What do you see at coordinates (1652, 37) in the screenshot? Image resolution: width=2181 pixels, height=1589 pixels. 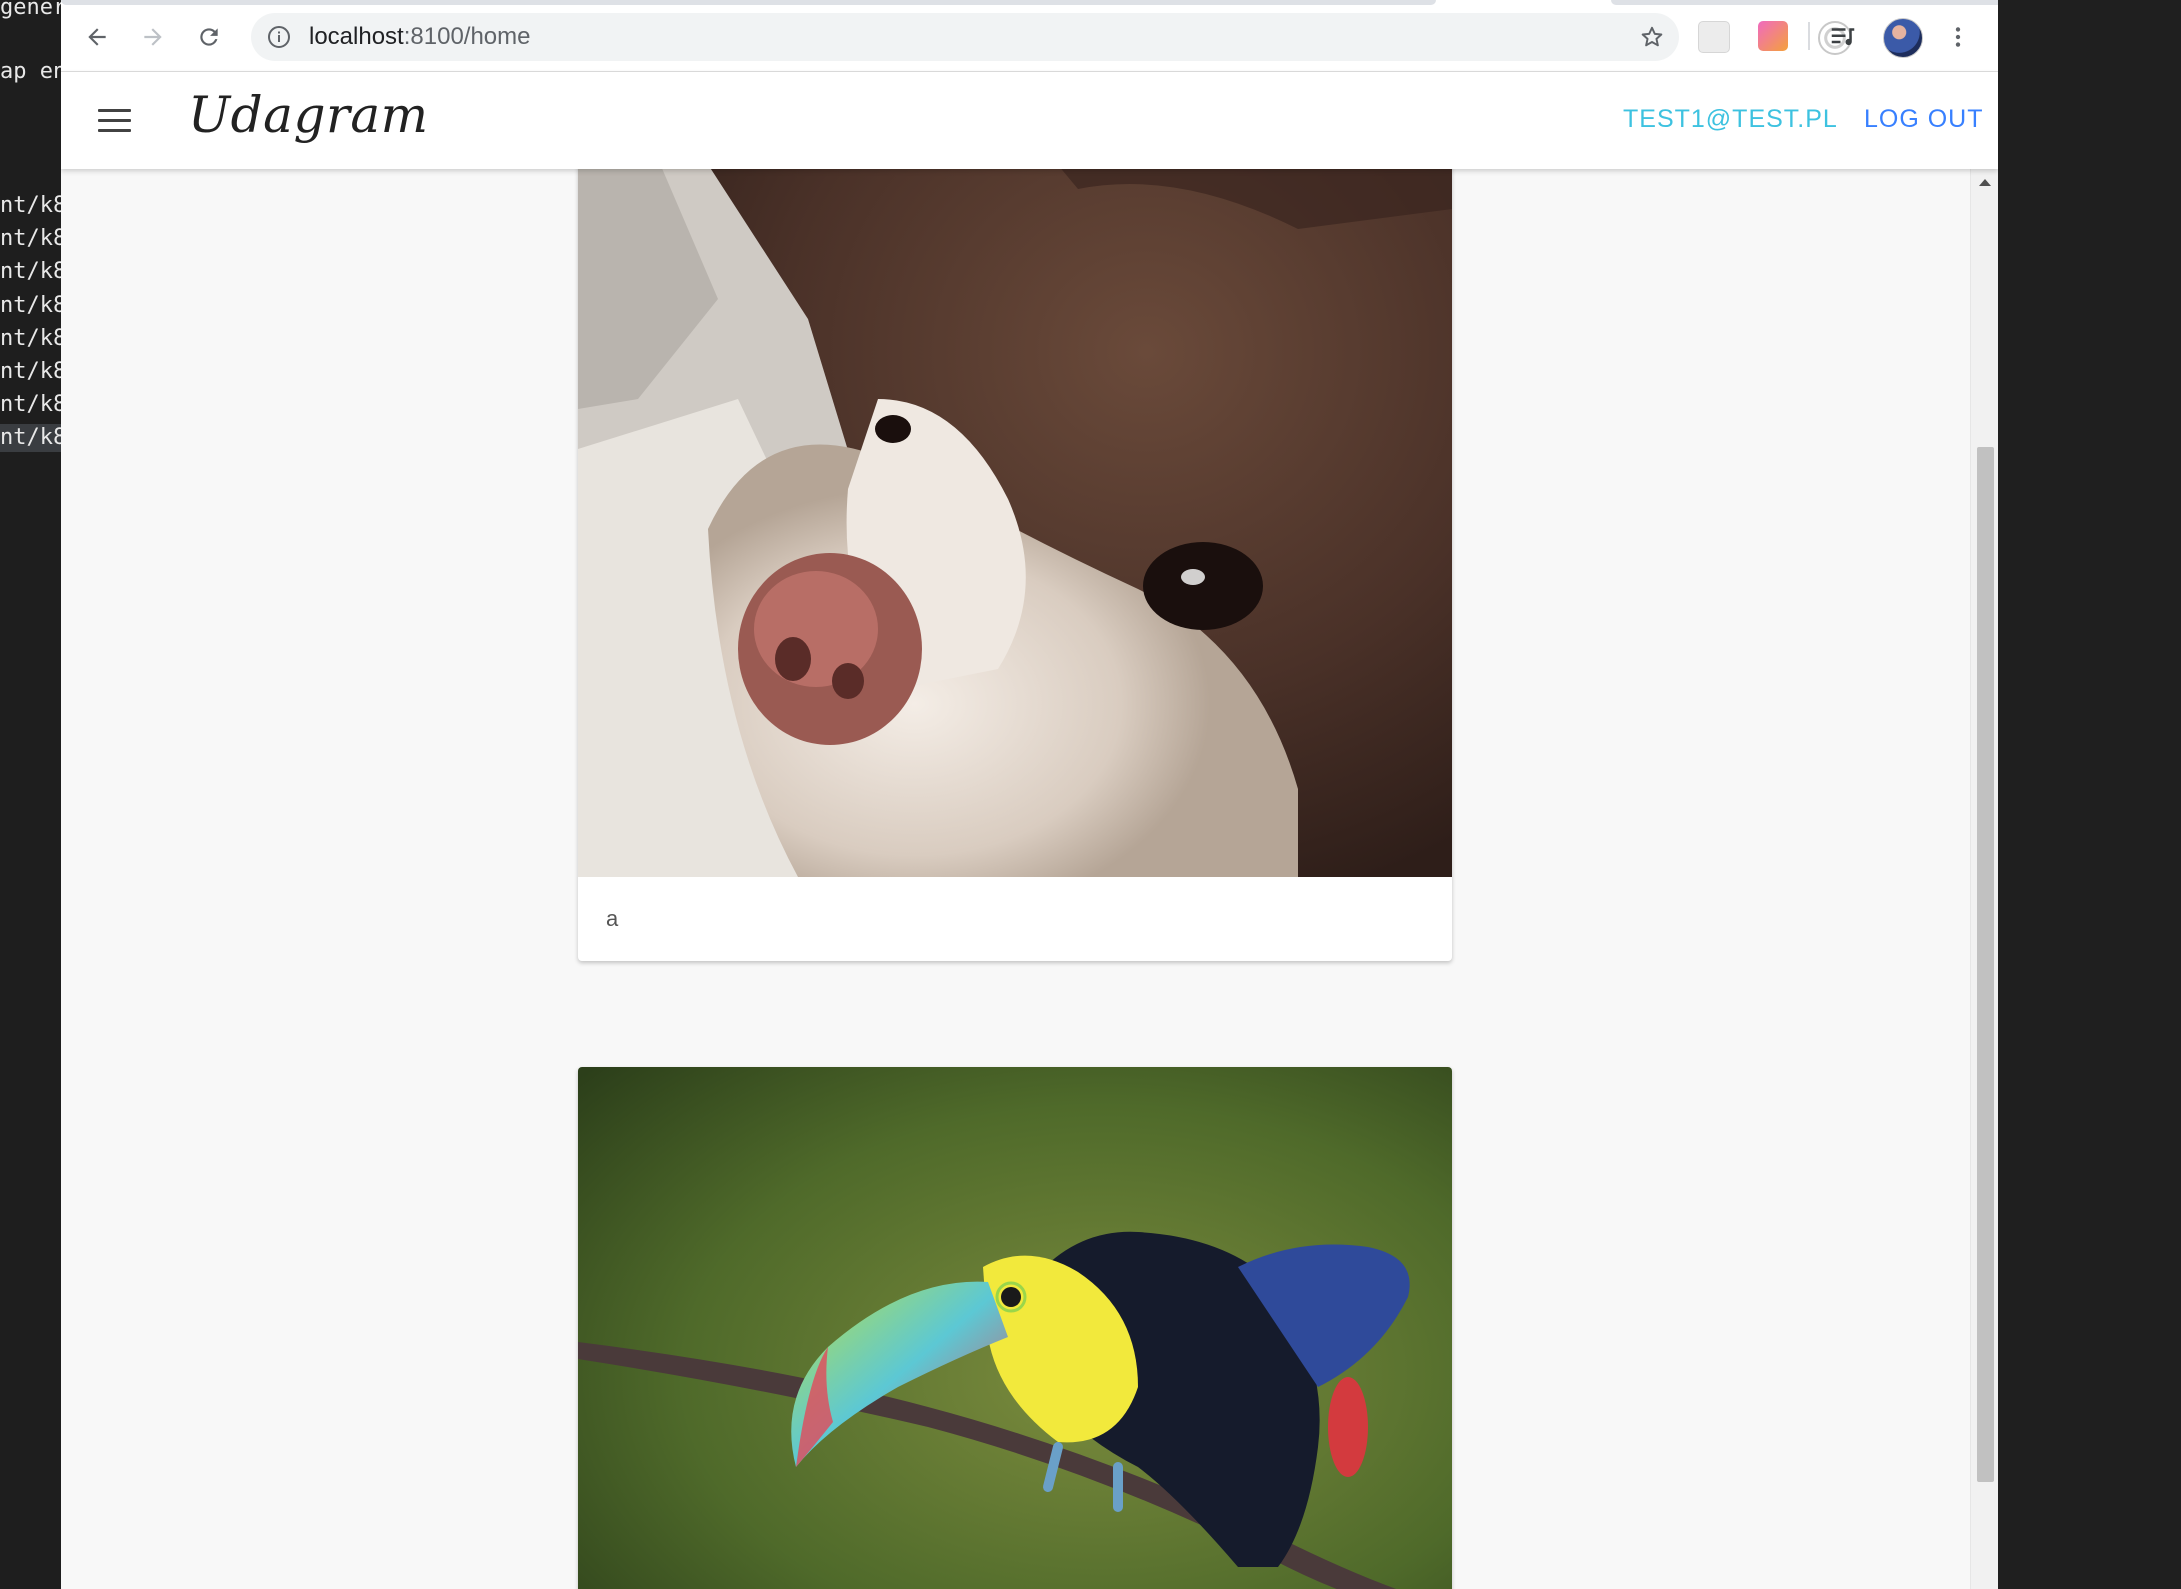 I see `bookmark-star-icon` at bounding box center [1652, 37].